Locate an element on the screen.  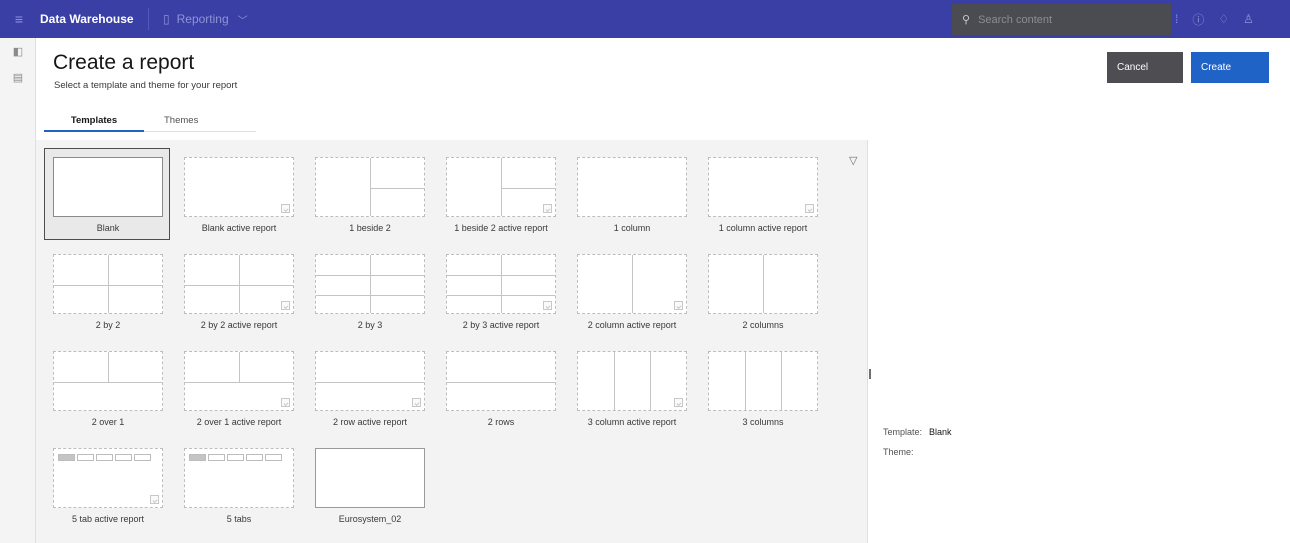
template-card-2-by-2: 2 by 2 is located at coordinates (107, 291).